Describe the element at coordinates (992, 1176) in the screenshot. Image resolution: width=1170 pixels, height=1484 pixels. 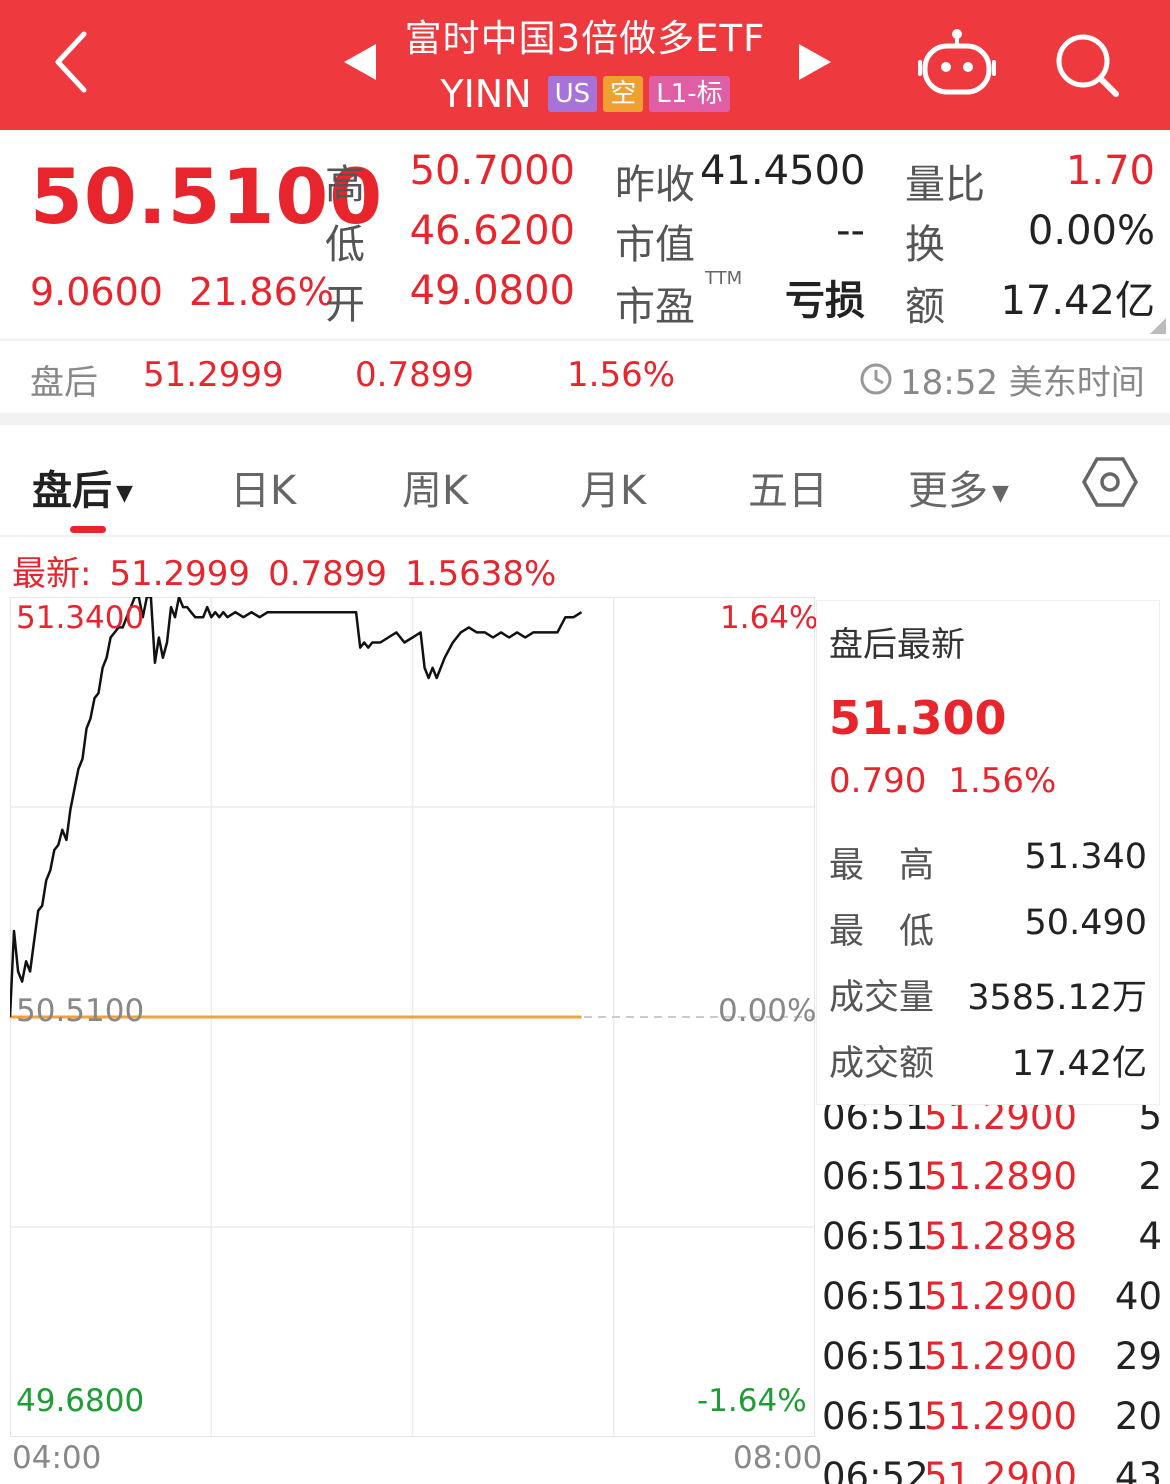
I see `tick-row: 06:51 51.2890 2` at that location.